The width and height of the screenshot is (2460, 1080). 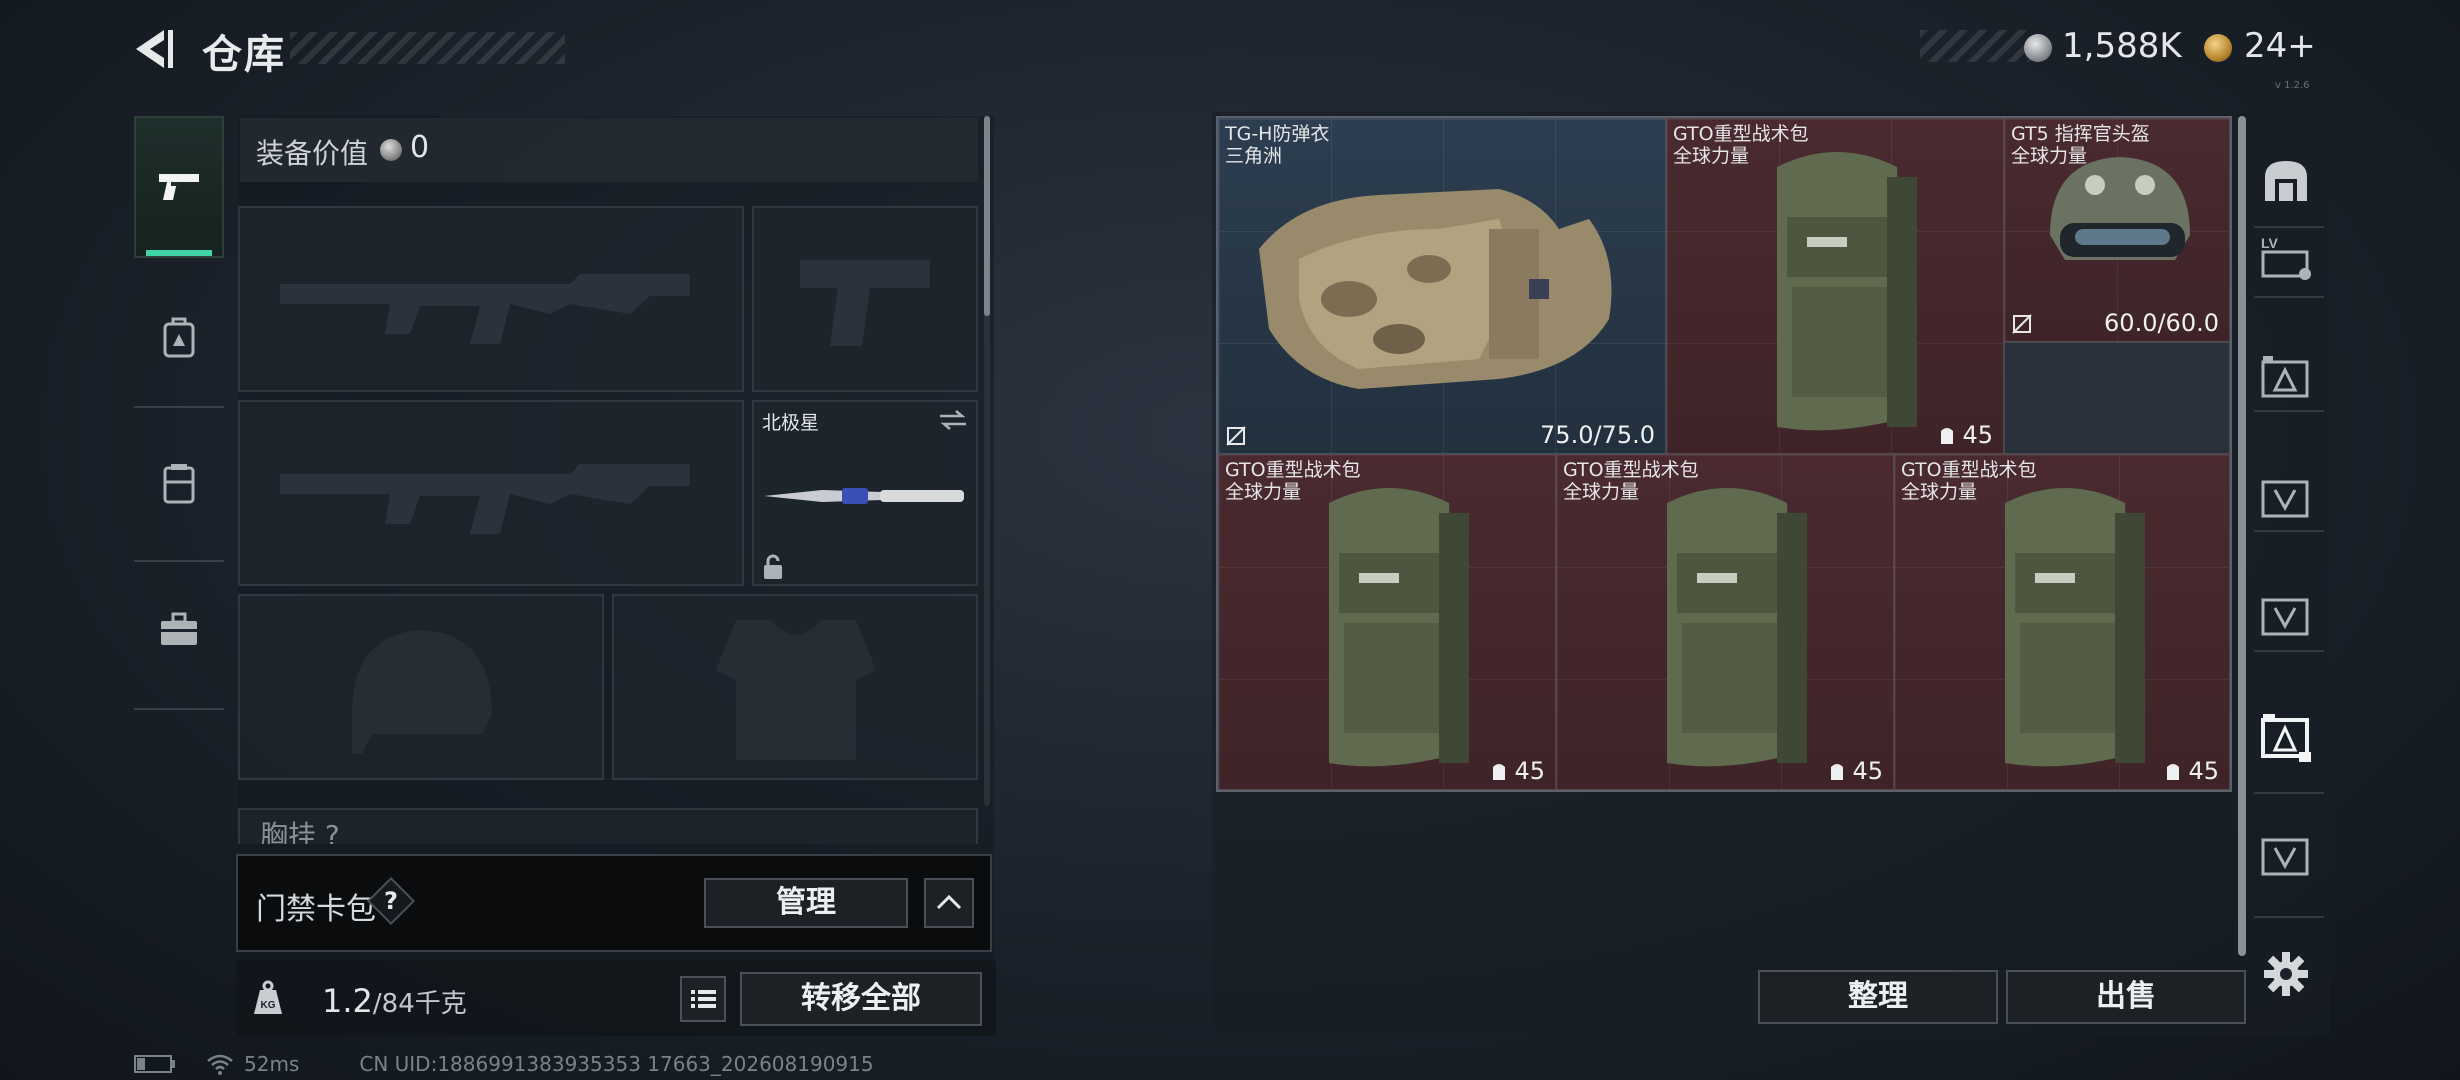 I want to click on vest-icon, so click(x=179, y=484).